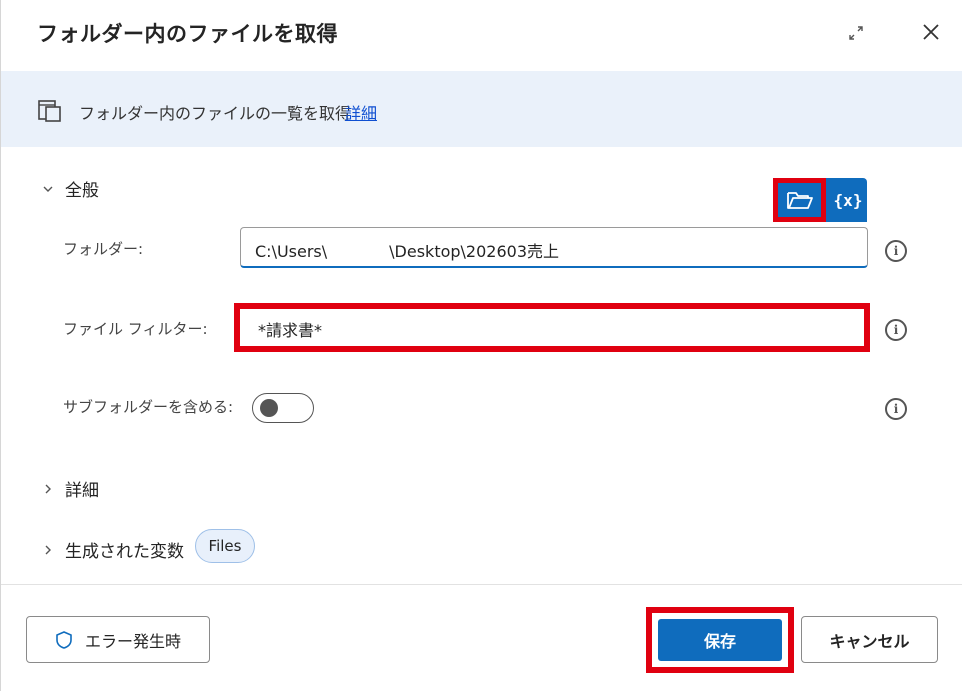 The image size is (962, 691). What do you see at coordinates (82, 191) in the screenshot?
I see `section-general-label: 全般` at bounding box center [82, 191].